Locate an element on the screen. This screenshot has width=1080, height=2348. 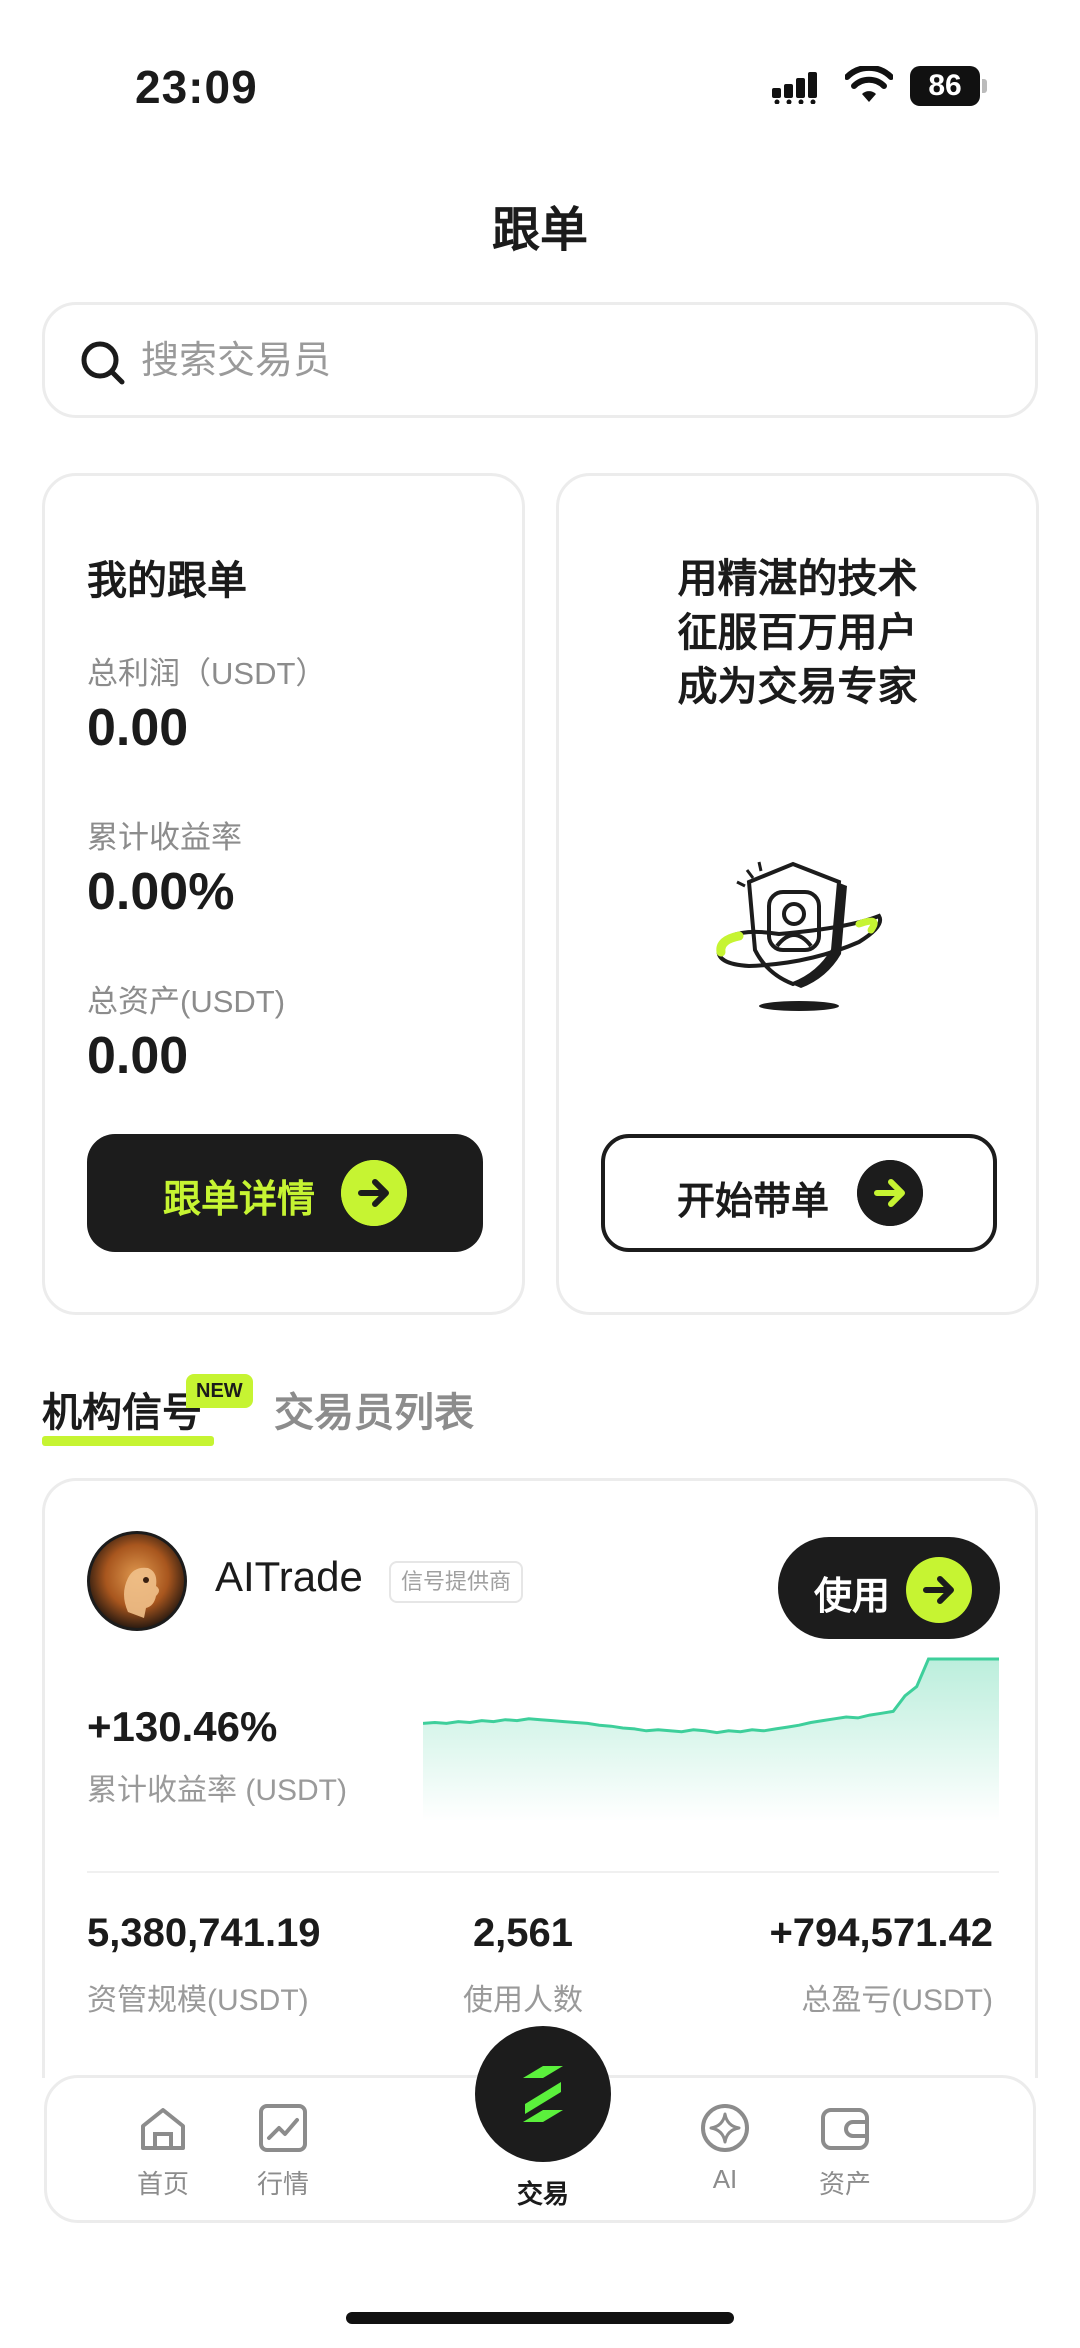
home-indicator is located at coordinates (540, 2318).